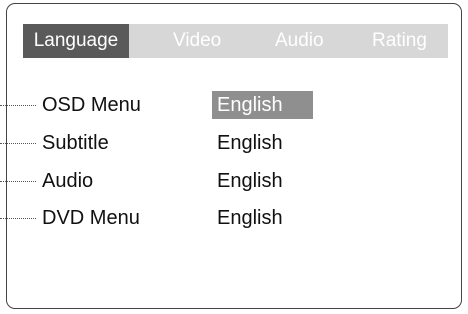  What do you see at coordinates (235, 41) in the screenshot?
I see `setup-tab-bar: Language Video Audio Rating` at bounding box center [235, 41].